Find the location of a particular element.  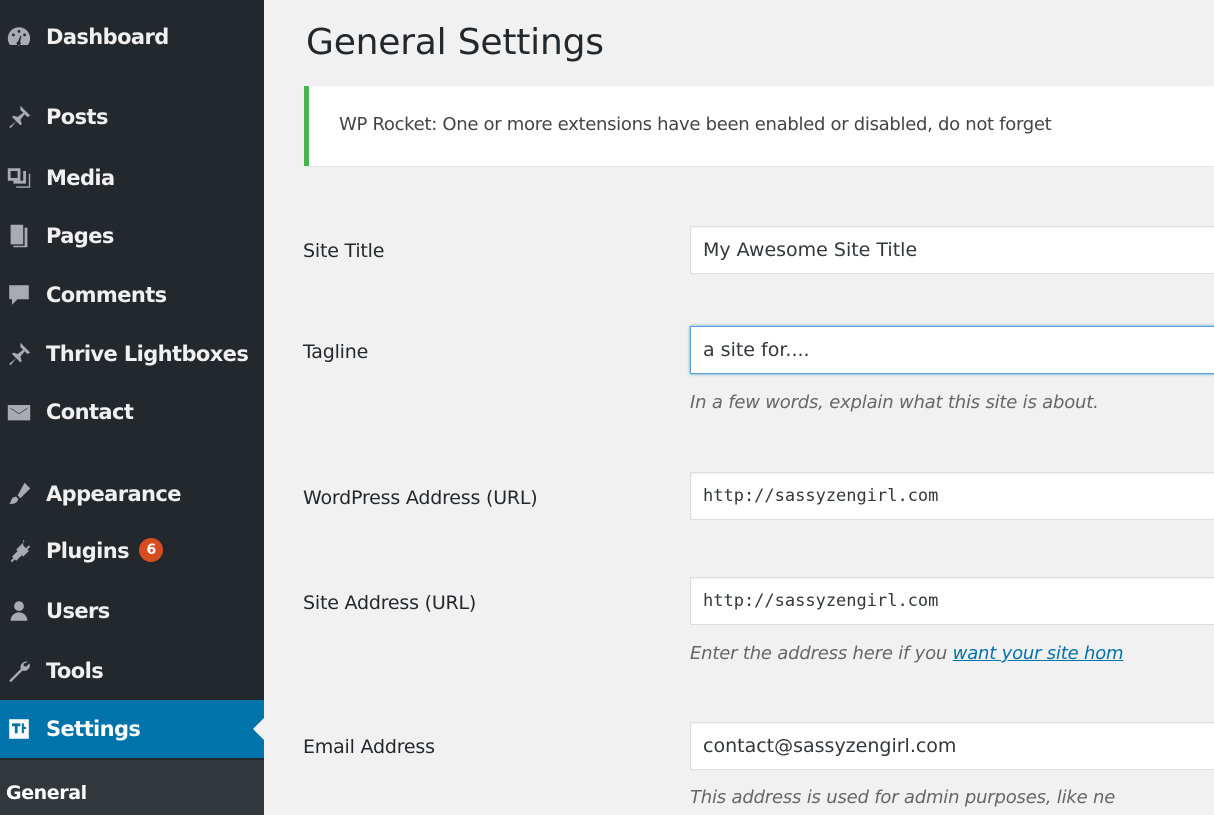

plug-icon is located at coordinates (19, 551).